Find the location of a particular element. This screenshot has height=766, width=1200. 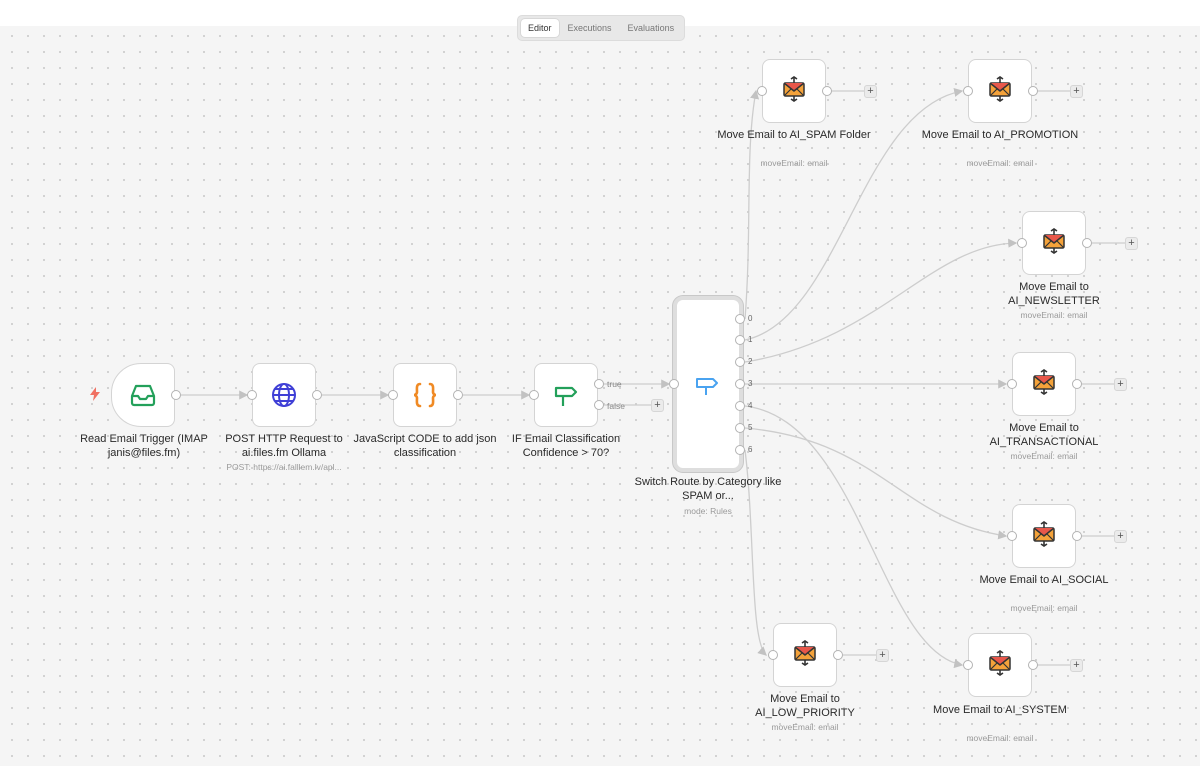

move-newsletter-add-button: + is located at coordinates (1131, 243).